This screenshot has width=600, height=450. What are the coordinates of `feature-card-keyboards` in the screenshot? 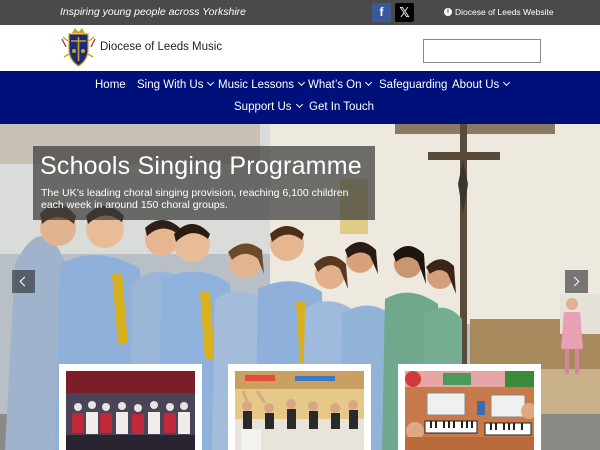 It's located at (469, 407).